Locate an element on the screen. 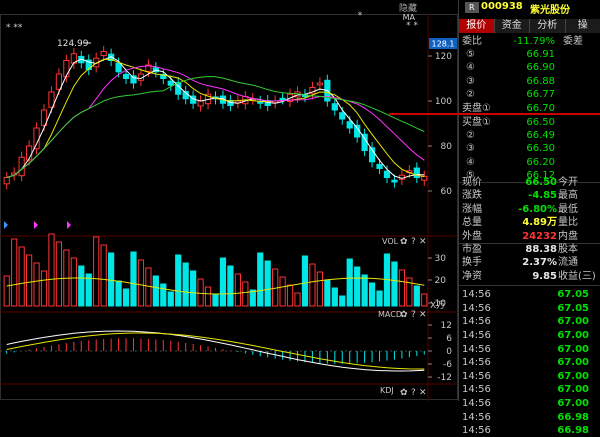 This screenshot has width=600, height=437. order-ratio-row: 委比-11.79%委差 is located at coordinates (529, 41).